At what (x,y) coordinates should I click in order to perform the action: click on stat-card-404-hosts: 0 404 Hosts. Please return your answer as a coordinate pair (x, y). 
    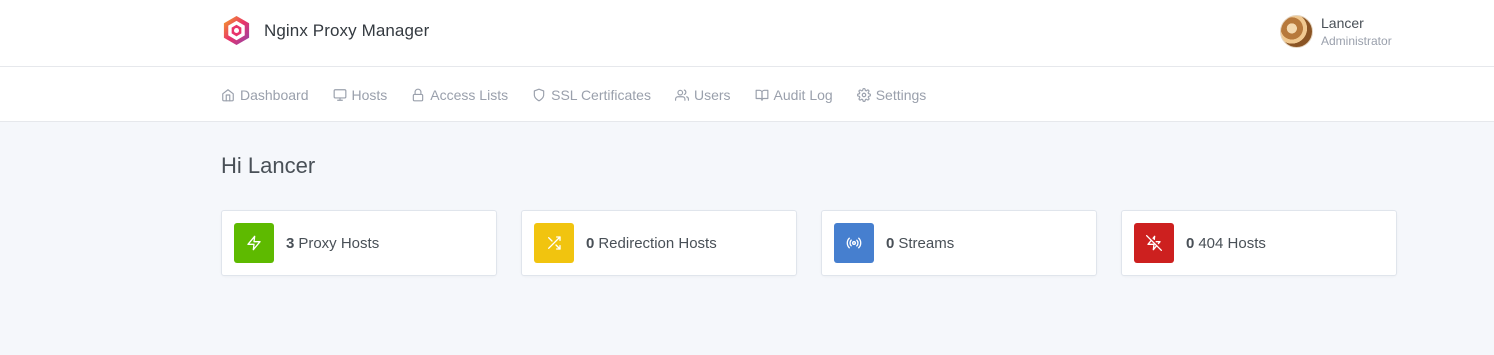
    Looking at the image, I should click on (1259, 243).